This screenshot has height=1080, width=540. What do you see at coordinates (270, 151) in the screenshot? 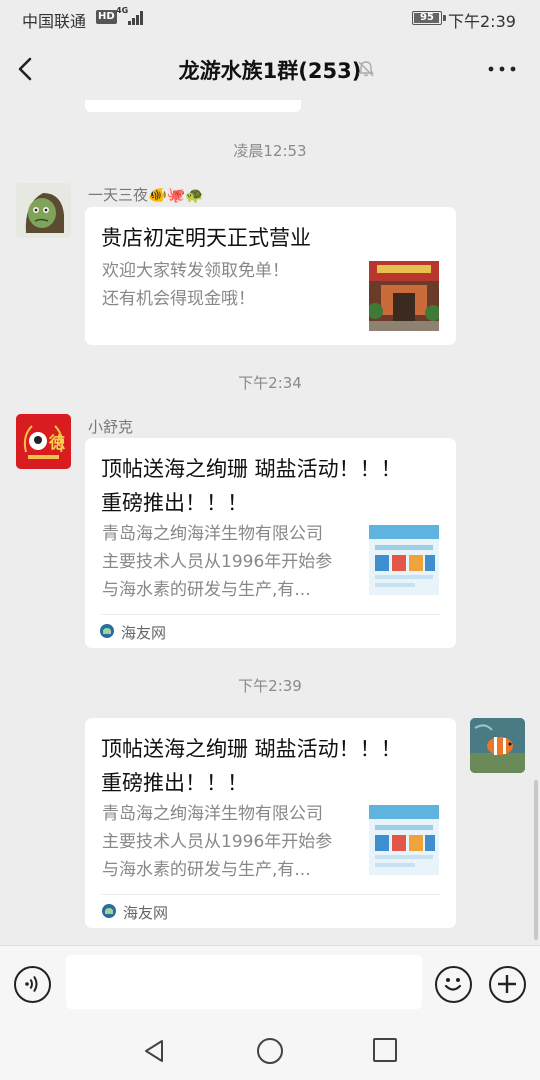
I see `message-timestamp: 凌晨12:53` at bounding box center [270, 151].